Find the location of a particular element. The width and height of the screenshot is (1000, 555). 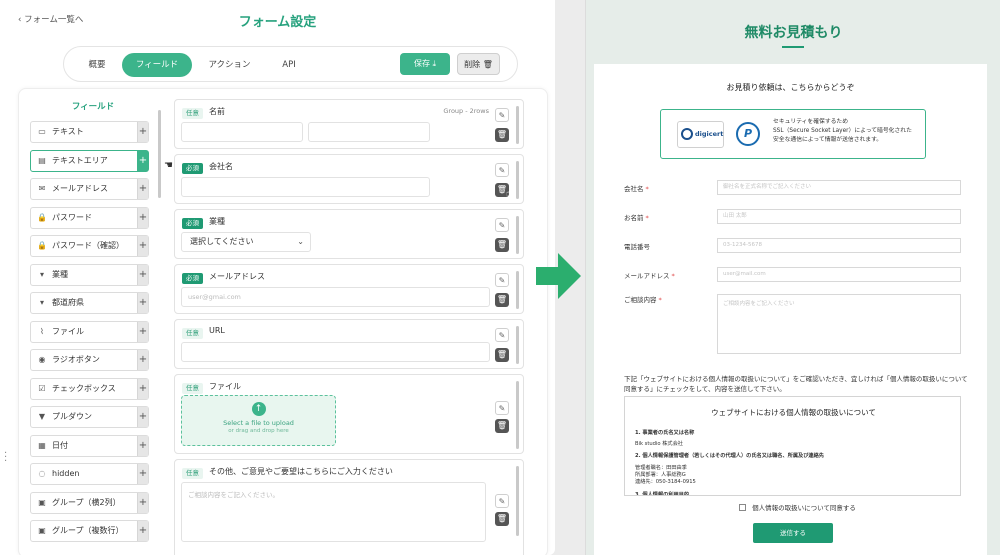

policy-text: 所属部署：人事総務G is located at coordinates (660, 475).